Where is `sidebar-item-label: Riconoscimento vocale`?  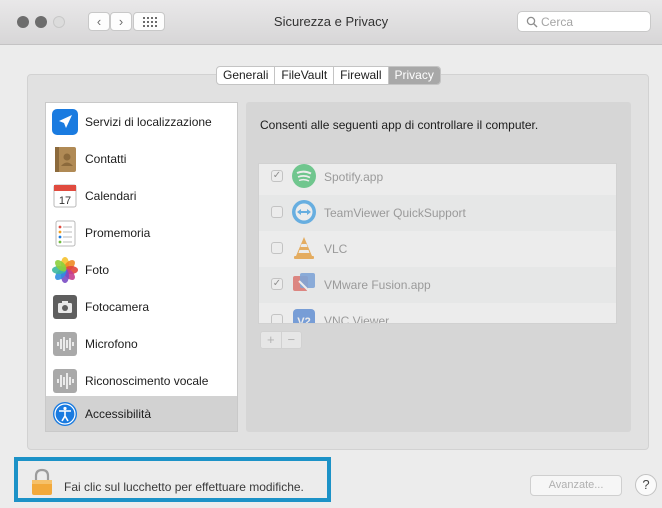 sidebar-item-label: Riconoscimento vocale is located at coordinates (147, 381).